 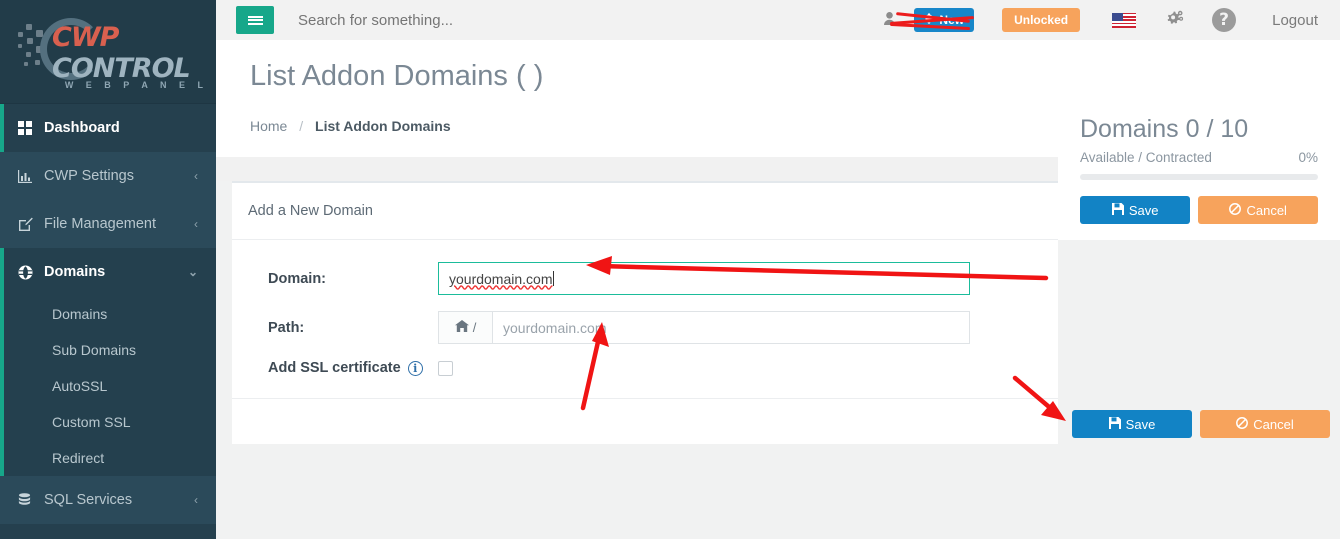 I want to click on ssl-checkbox, so click(x=445, y=368).